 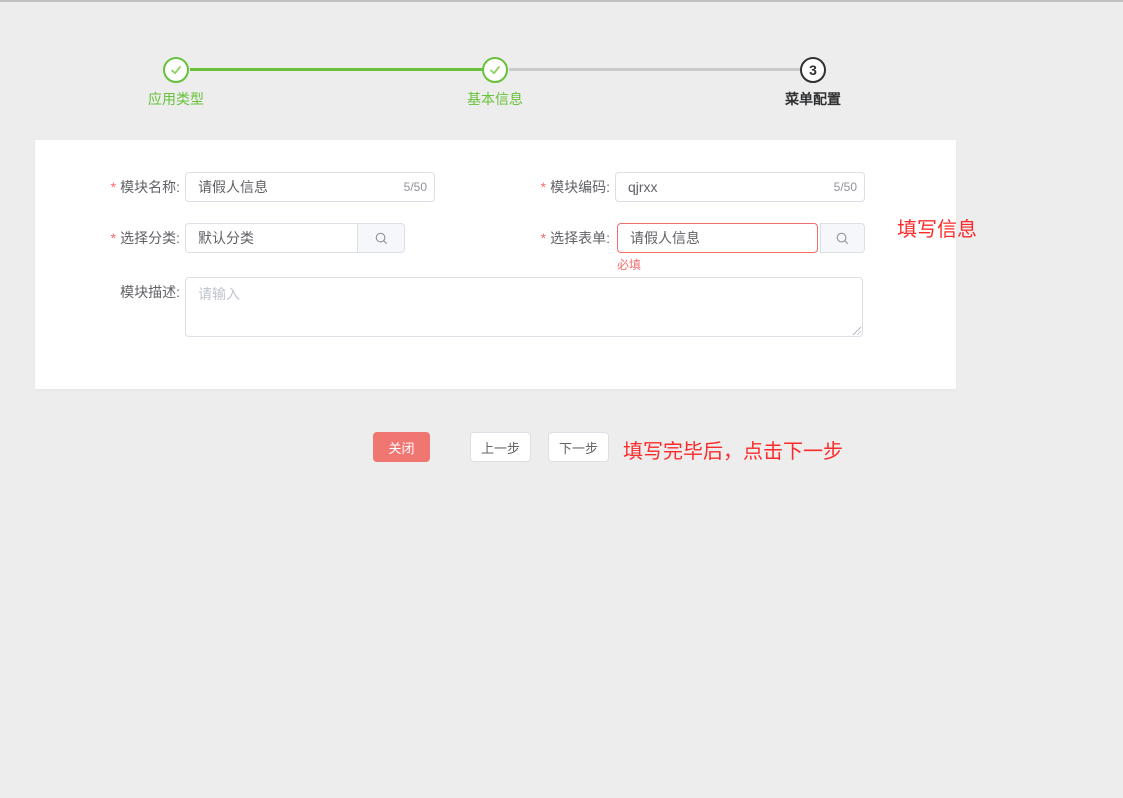 I want to click on category-label: * 选择分类:, so click(x=145, y=238).